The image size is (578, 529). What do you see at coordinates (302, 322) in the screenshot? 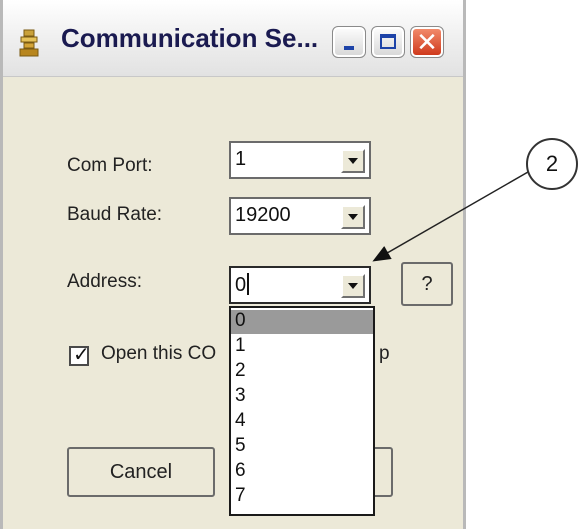
I see `dropdown-option: 0` at bounding box center [302, 322].